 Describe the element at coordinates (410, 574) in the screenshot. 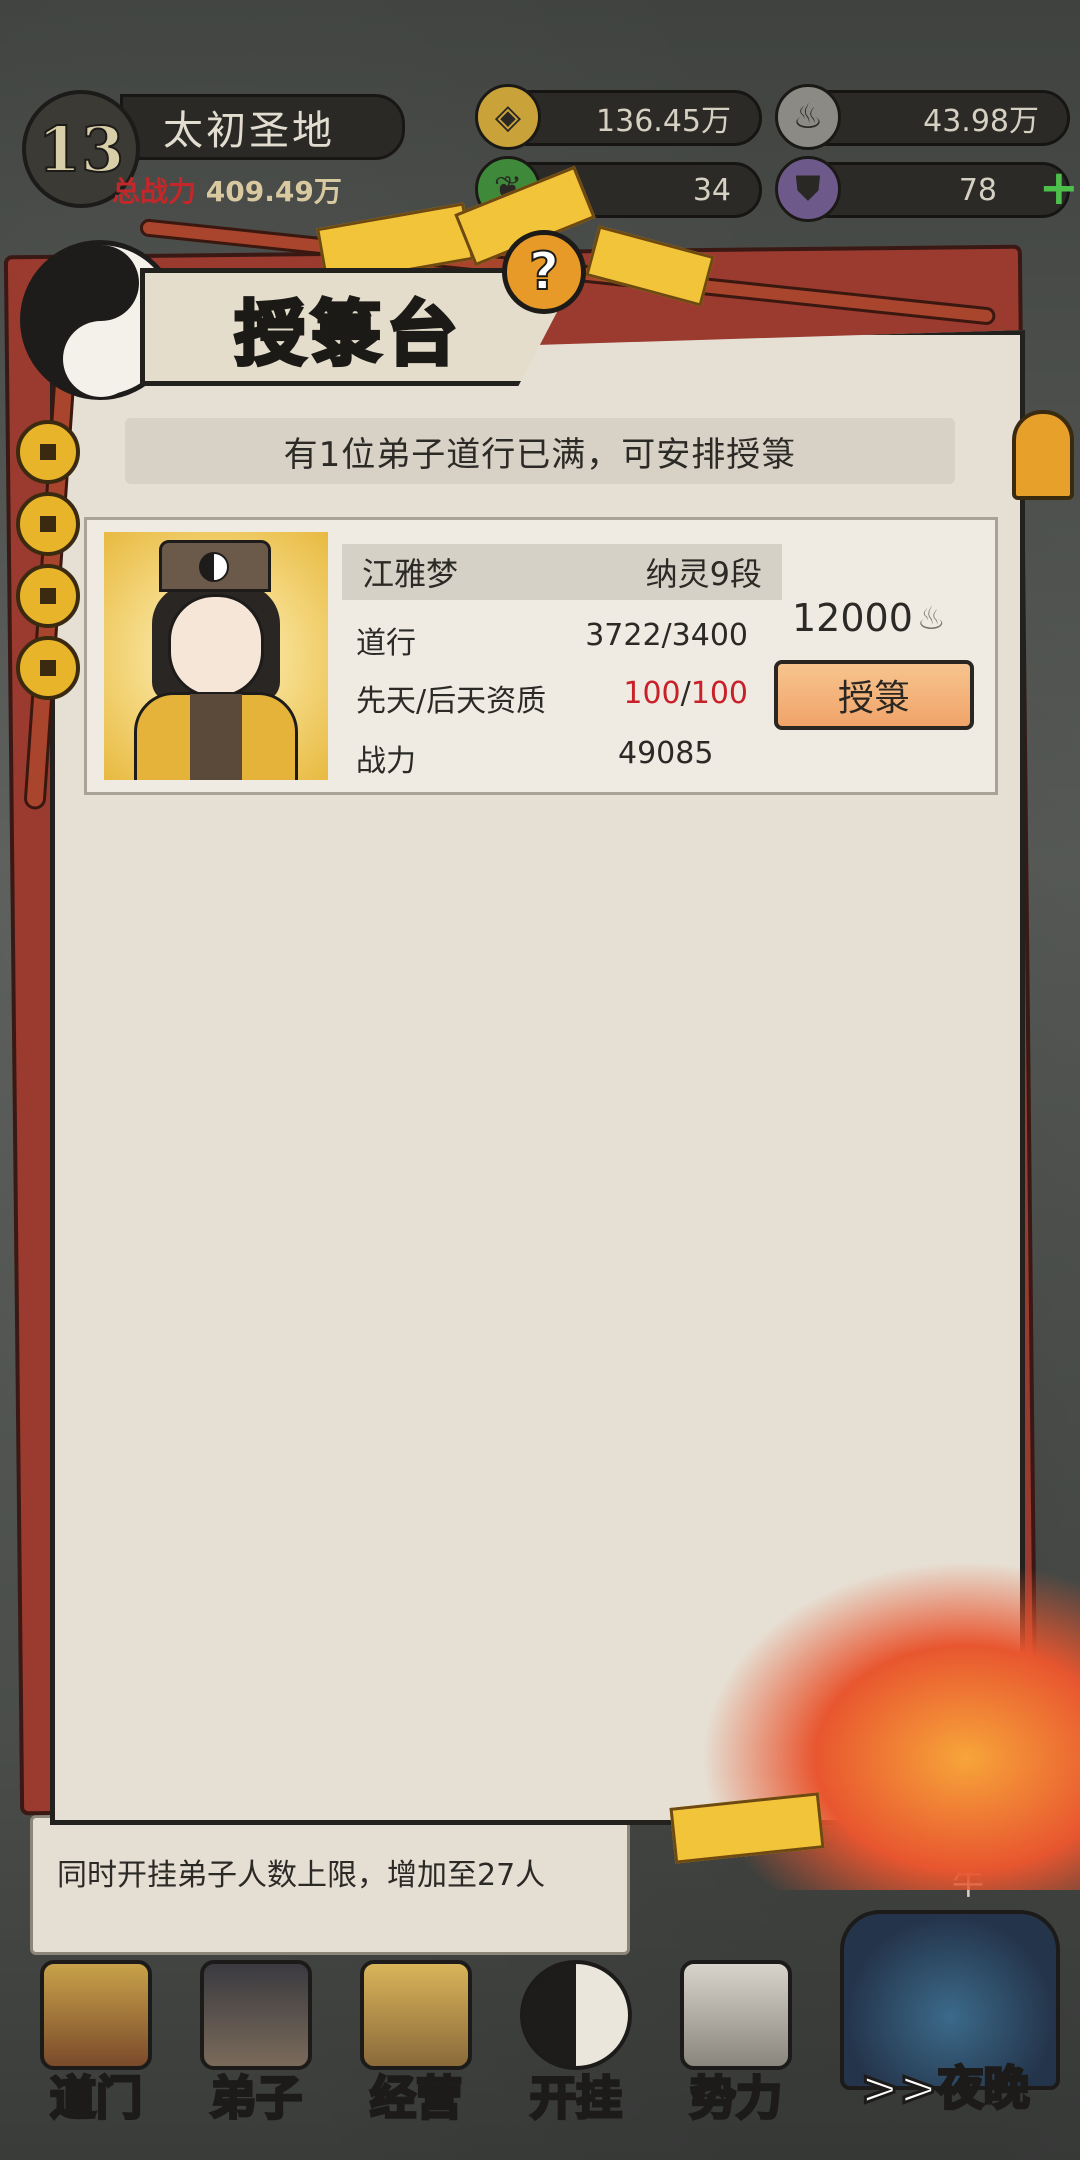

I see `disciple-name: 江雅梦` at that location.